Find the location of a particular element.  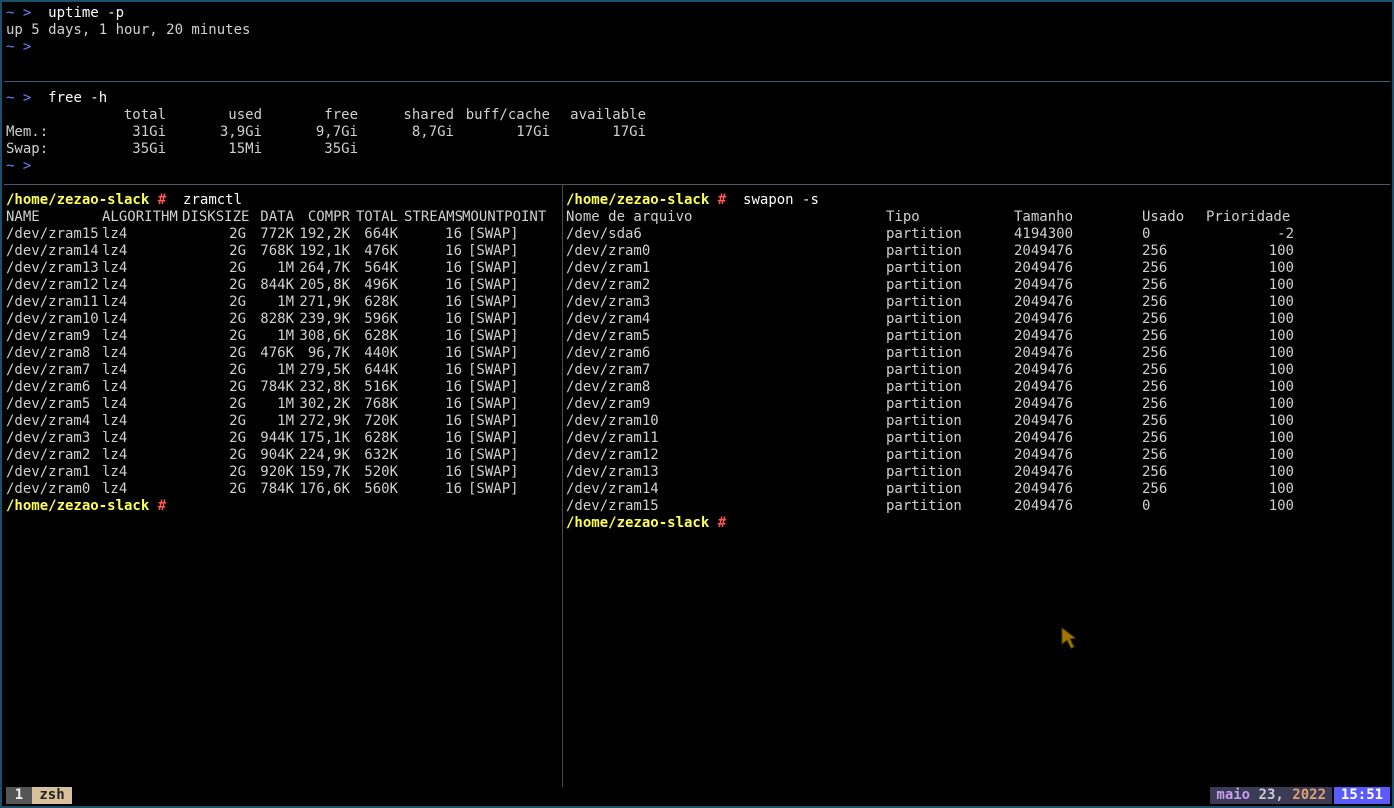

free-row-label: Swap: is located at coordinates (27, 149).